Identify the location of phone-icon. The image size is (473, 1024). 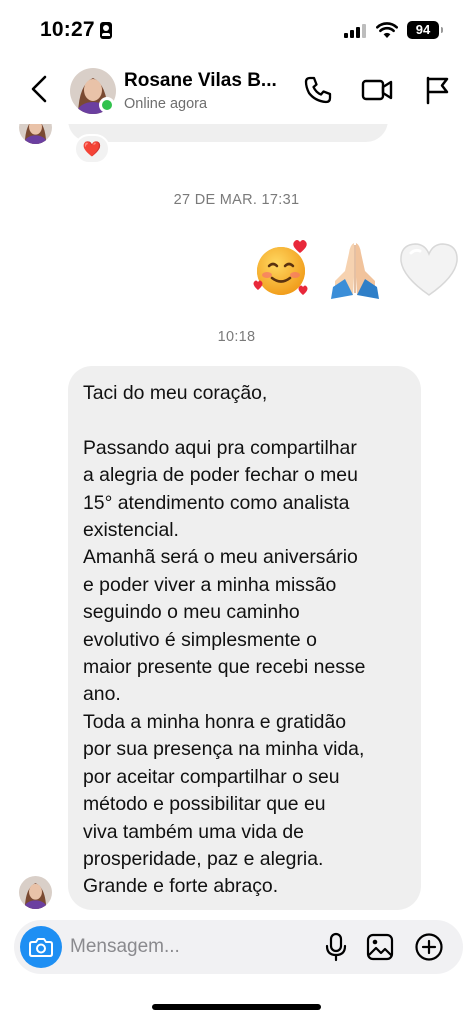
(318, 90).